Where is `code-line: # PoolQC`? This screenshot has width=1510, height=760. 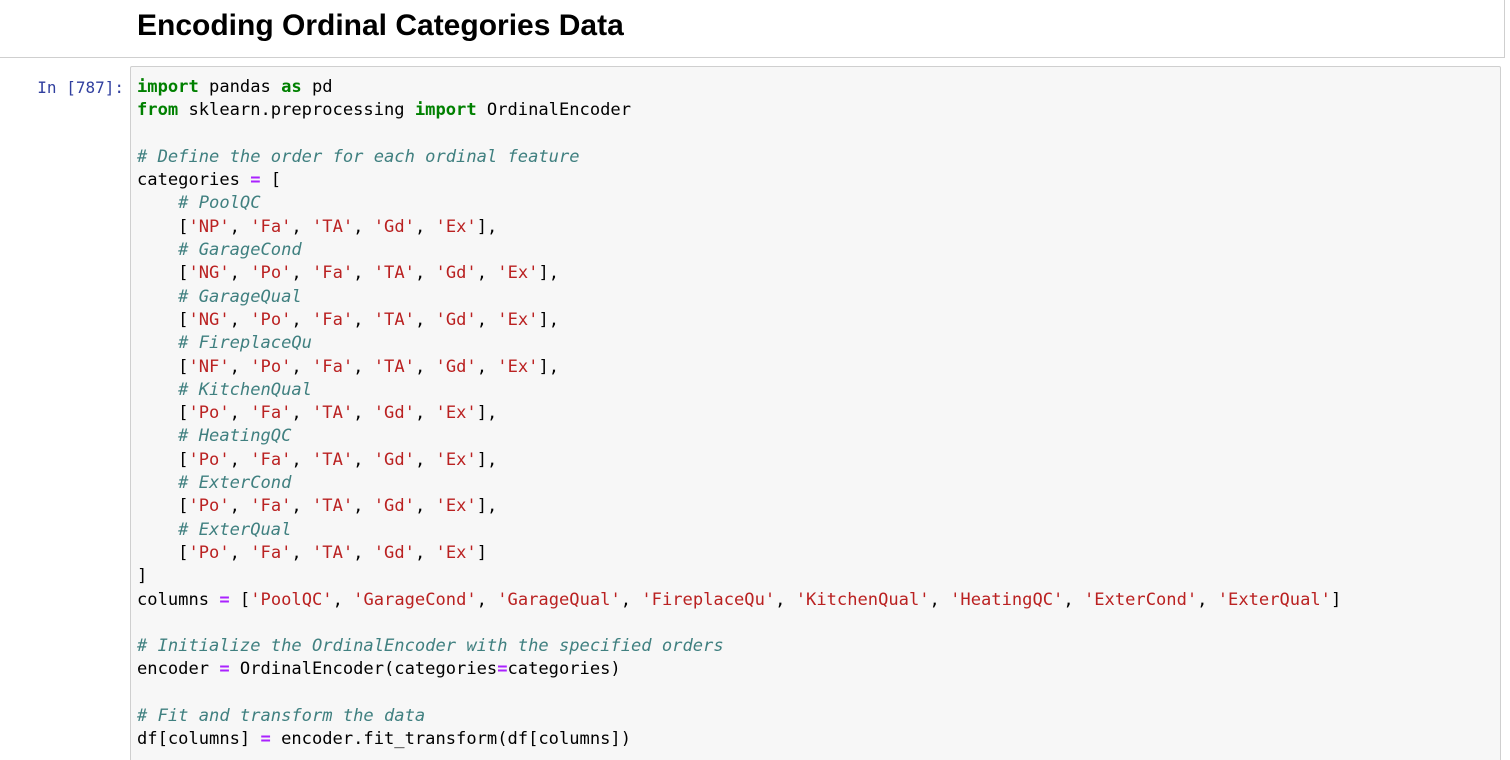
code-line: # PoolQC is located at coordinates (739, 203).